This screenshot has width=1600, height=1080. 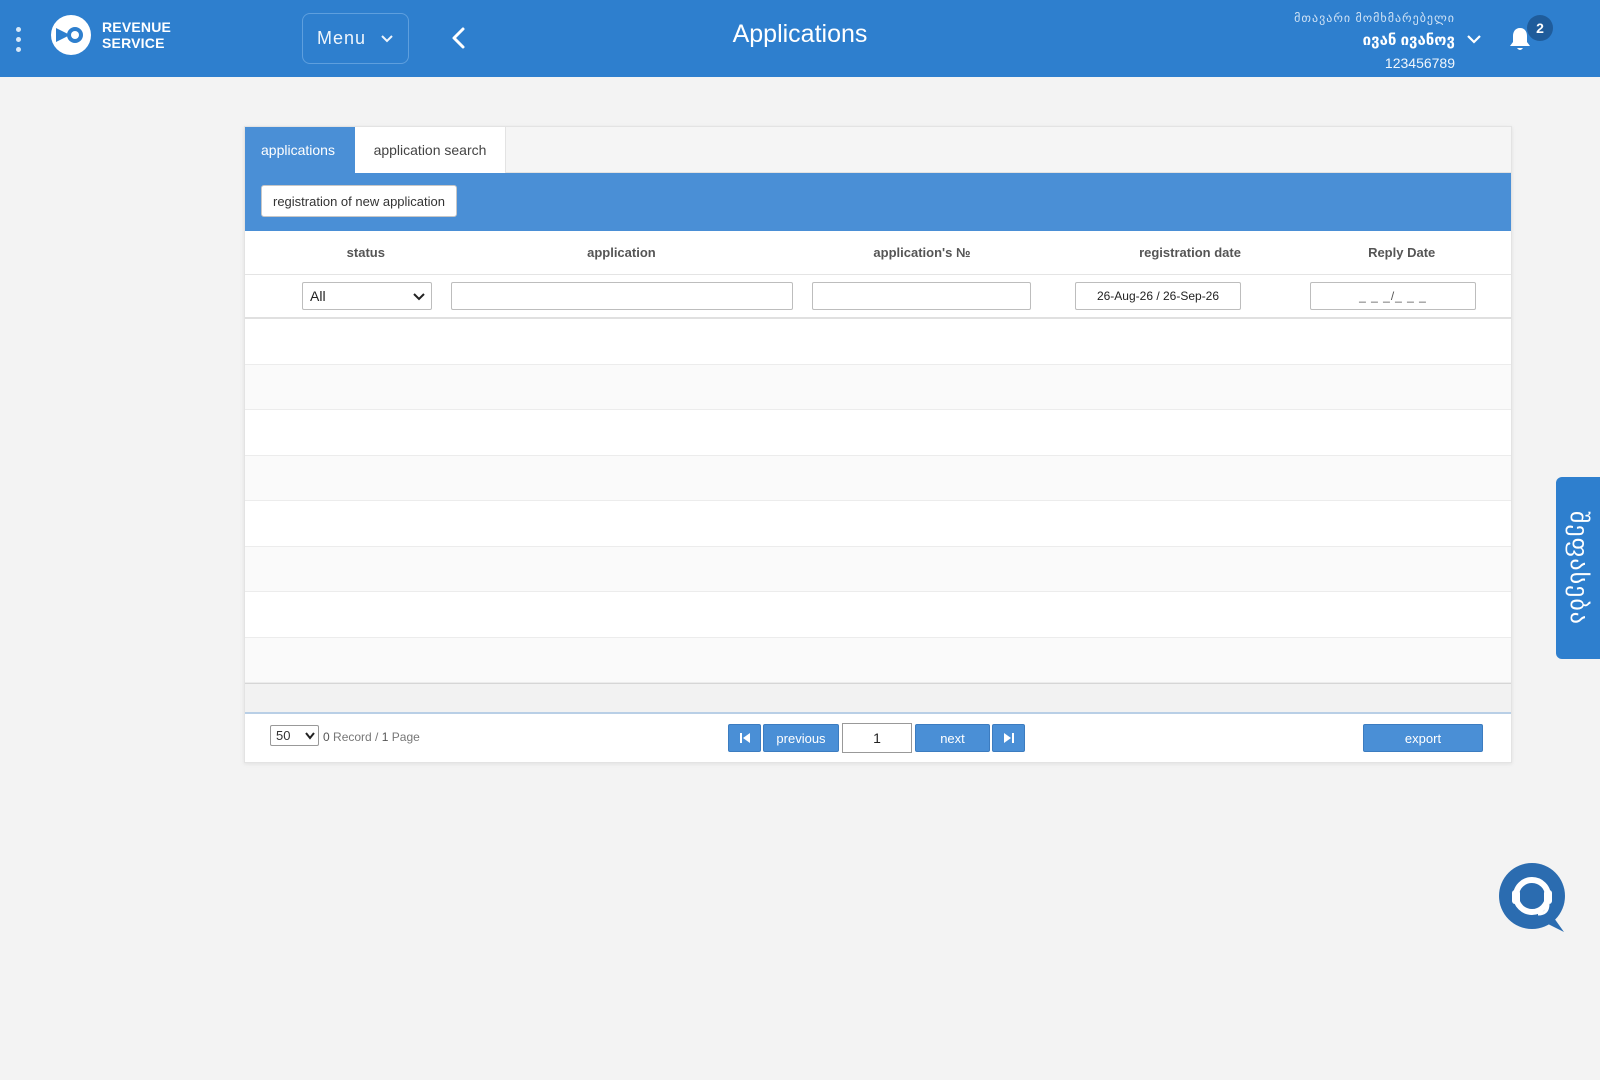 What do you see at coordinates (405, 737) in the screenshot?
I see `page-label: Page` at bounding box center [405, 737].